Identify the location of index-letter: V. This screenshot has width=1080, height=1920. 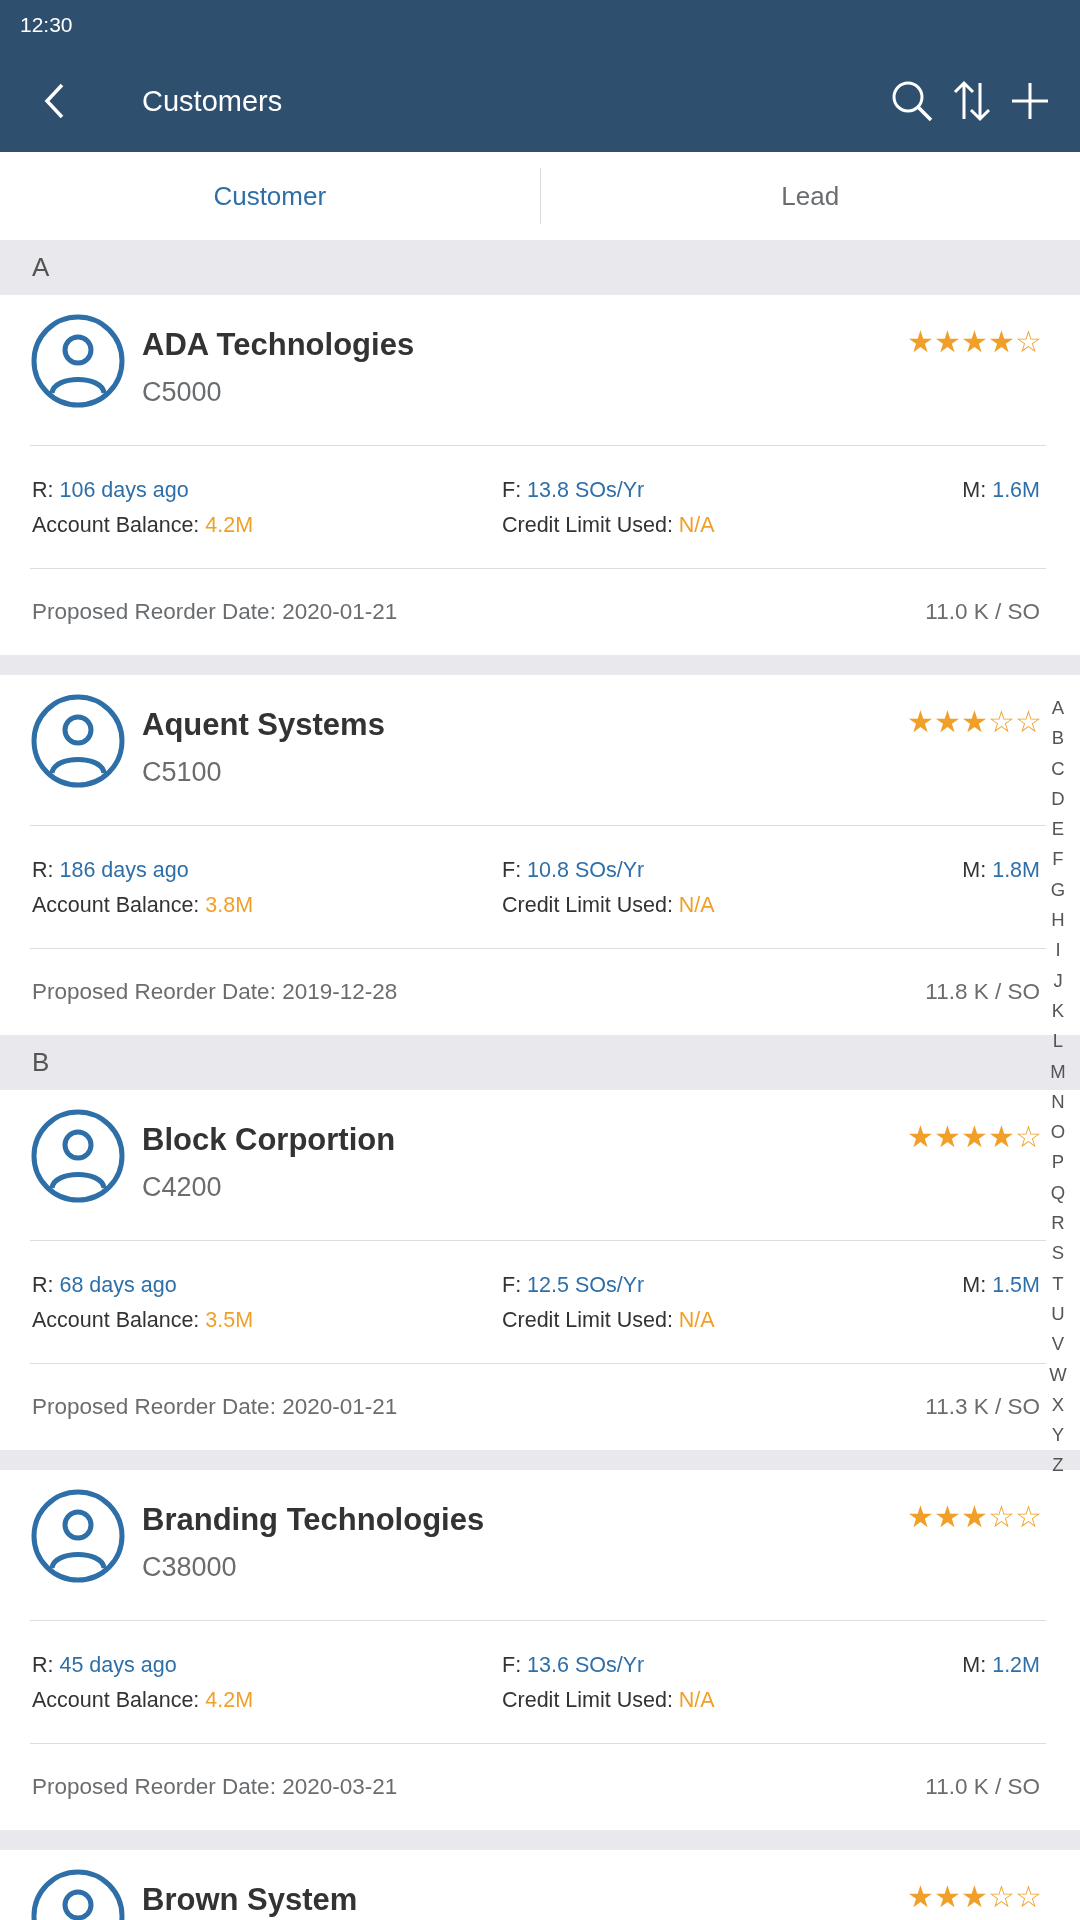
(1058, 1344).